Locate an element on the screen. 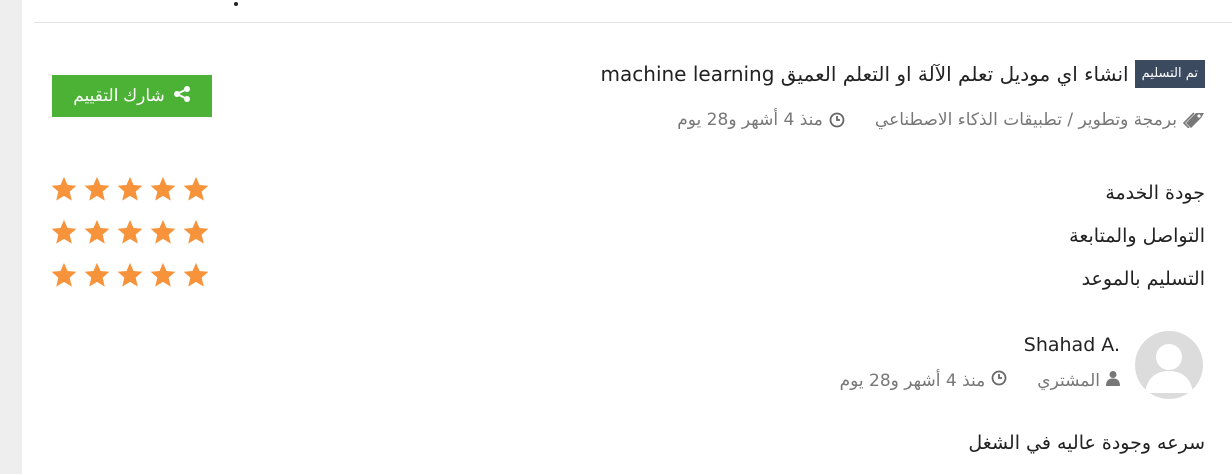 The width and height of the screenshot is (1232, 474). project-category-link: برمجة وتطوير / تطبيقات الذكاء الاصطناعي is located at coordinates (1026, 120).